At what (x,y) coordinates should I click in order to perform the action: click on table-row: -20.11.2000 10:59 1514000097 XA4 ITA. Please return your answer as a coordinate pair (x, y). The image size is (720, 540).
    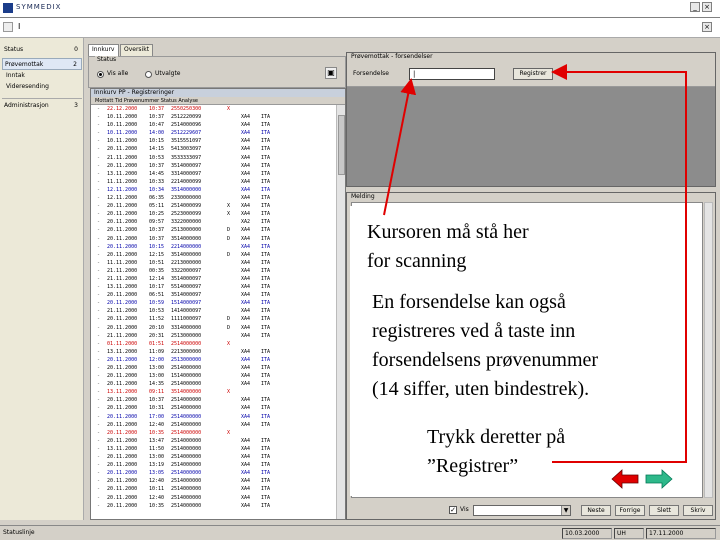
    Looking at the image, I should click on (213, 303).